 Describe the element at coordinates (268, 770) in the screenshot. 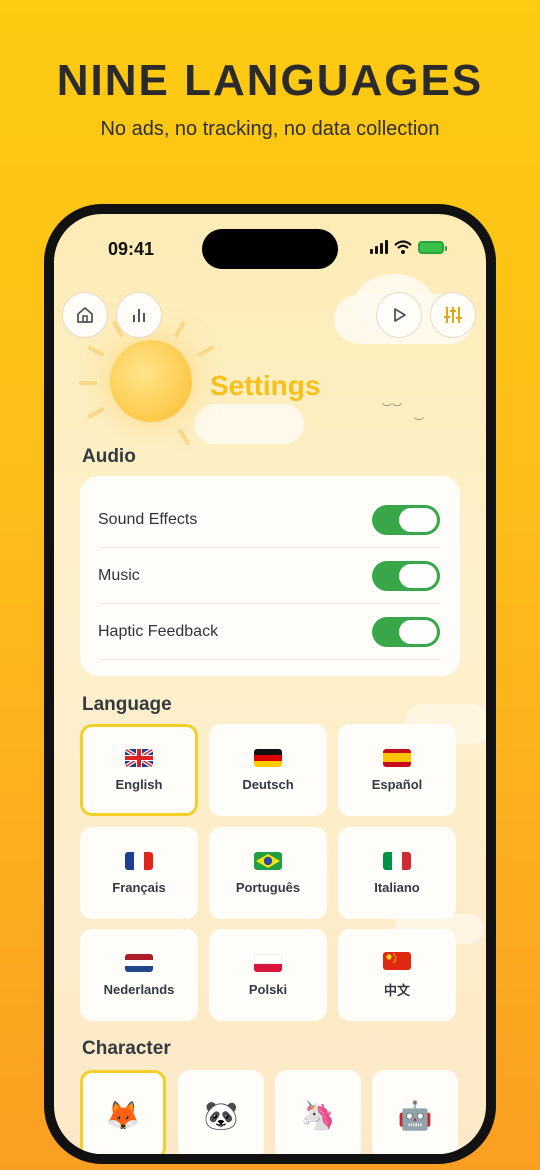

I see `language-tile-deutsch: Deutsch` at that location.